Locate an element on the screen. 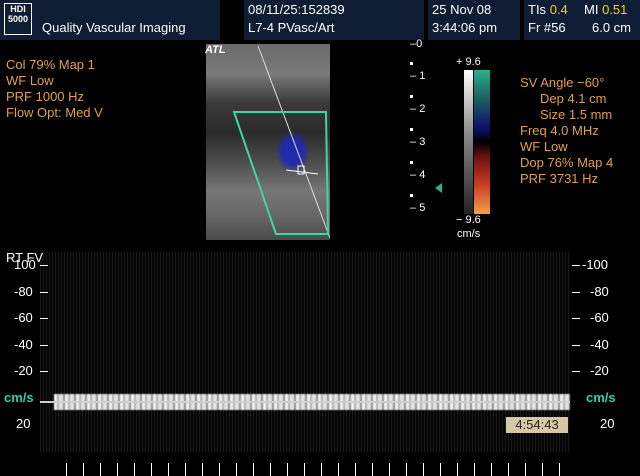  colorbar-bottom-label: − 9.6 is located at coordinates (468, 220).